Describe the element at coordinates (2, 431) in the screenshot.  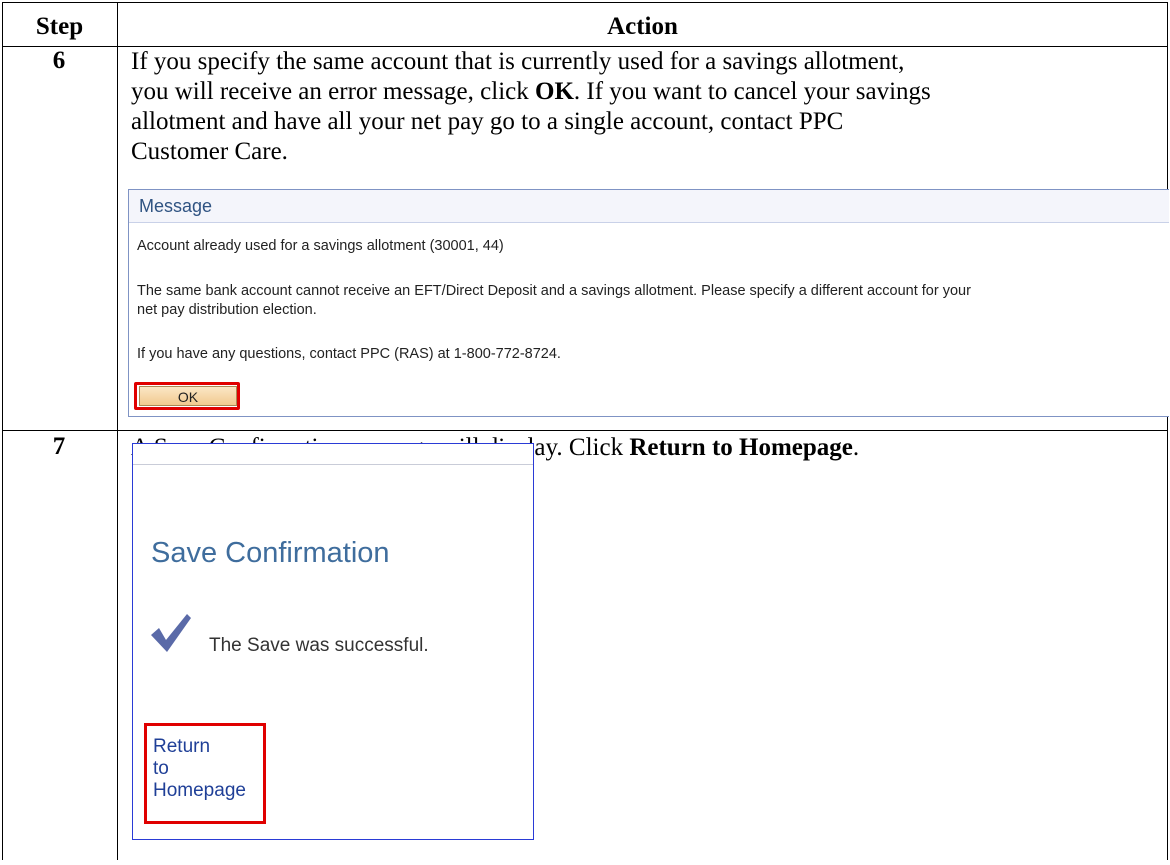
I see `table-border-left` at that location.